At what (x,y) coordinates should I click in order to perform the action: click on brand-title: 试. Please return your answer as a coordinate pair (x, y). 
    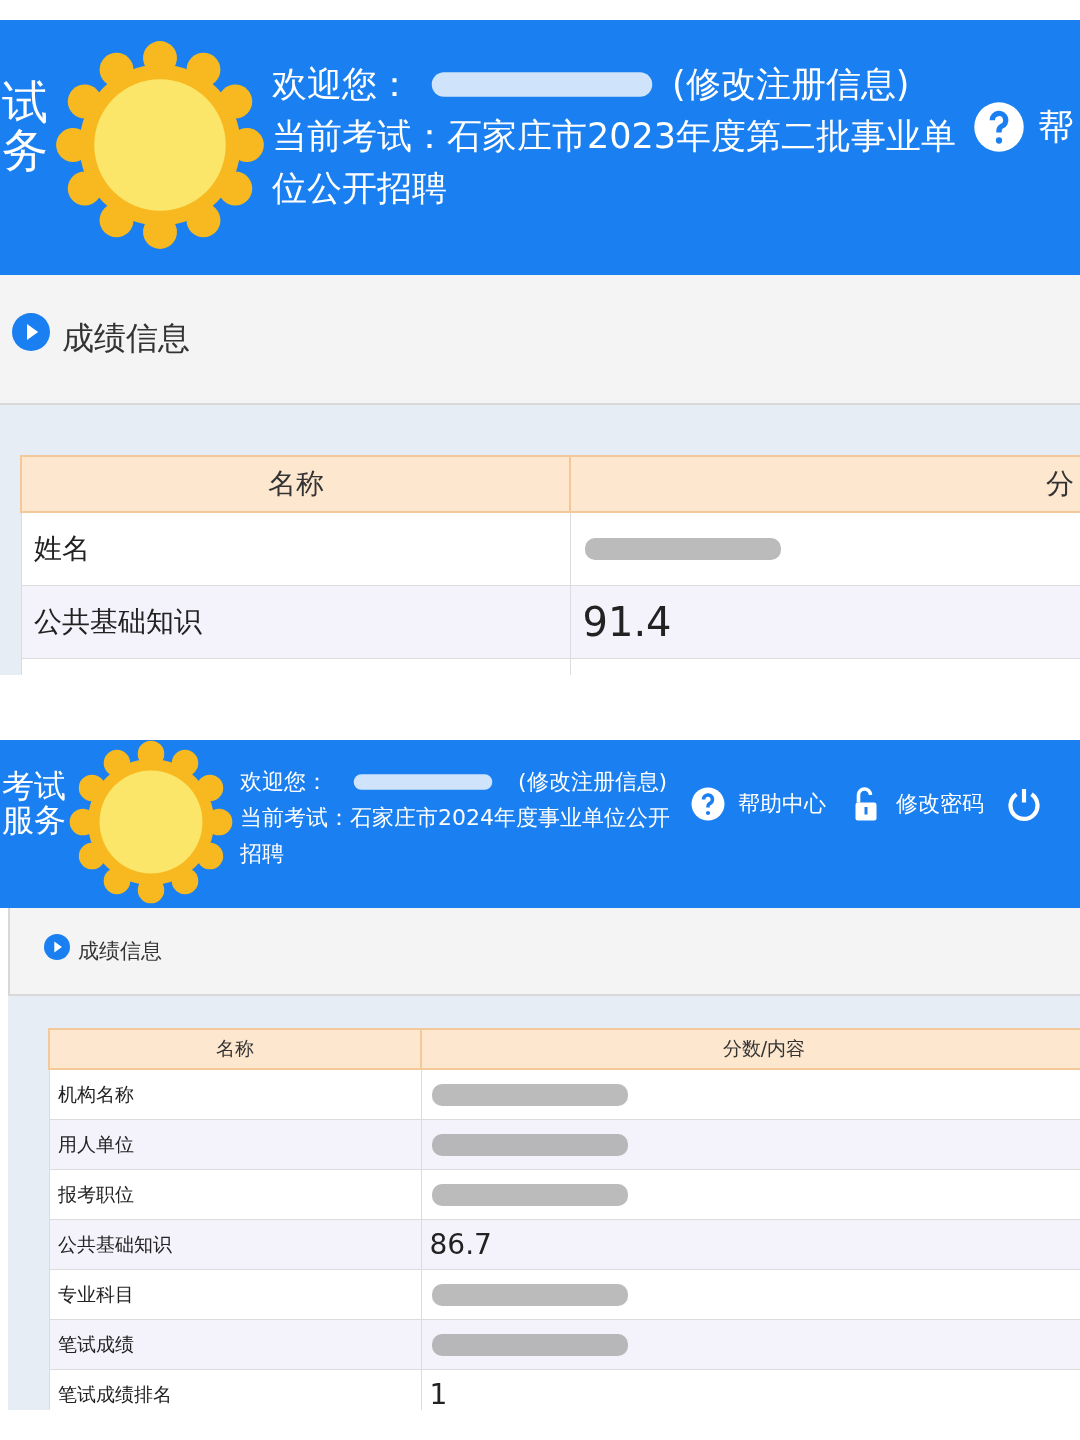
    Looking at the image, I should click on (25, 102).